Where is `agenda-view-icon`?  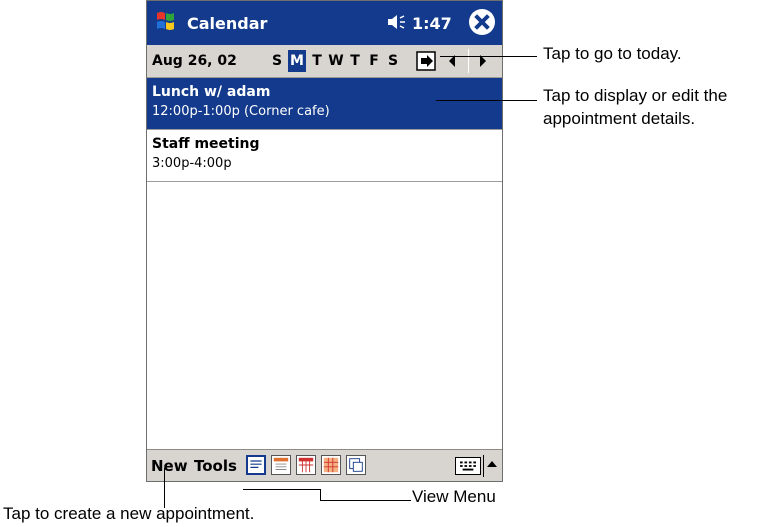 agenda-view-icon is located at coordinates (256, 465).